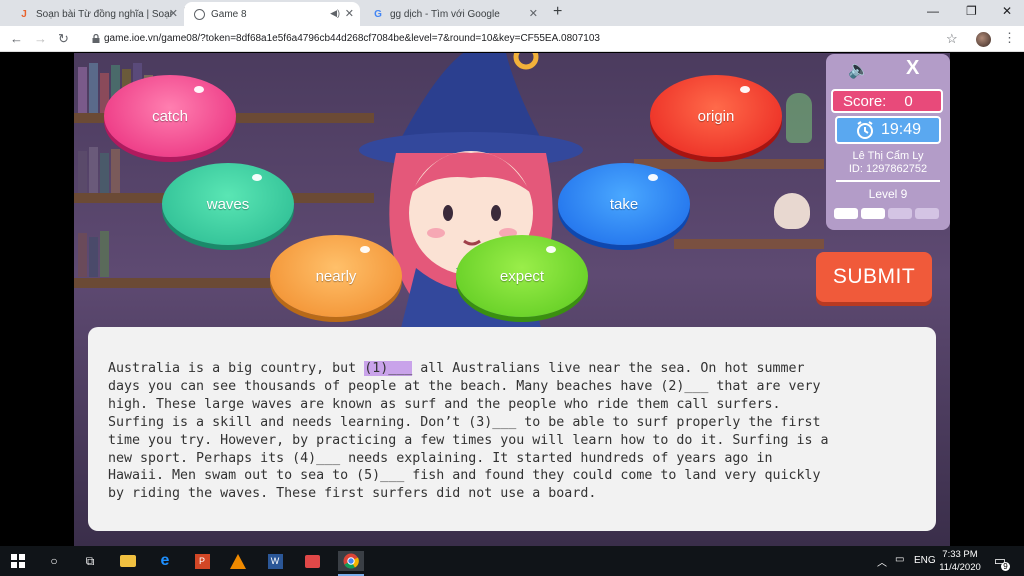 This screenshot has width=1024, height=576. What do you see at coordinates (24, 14) in the screenshot?
I see `j-site-icon: J` at bounding box center [24, 14].